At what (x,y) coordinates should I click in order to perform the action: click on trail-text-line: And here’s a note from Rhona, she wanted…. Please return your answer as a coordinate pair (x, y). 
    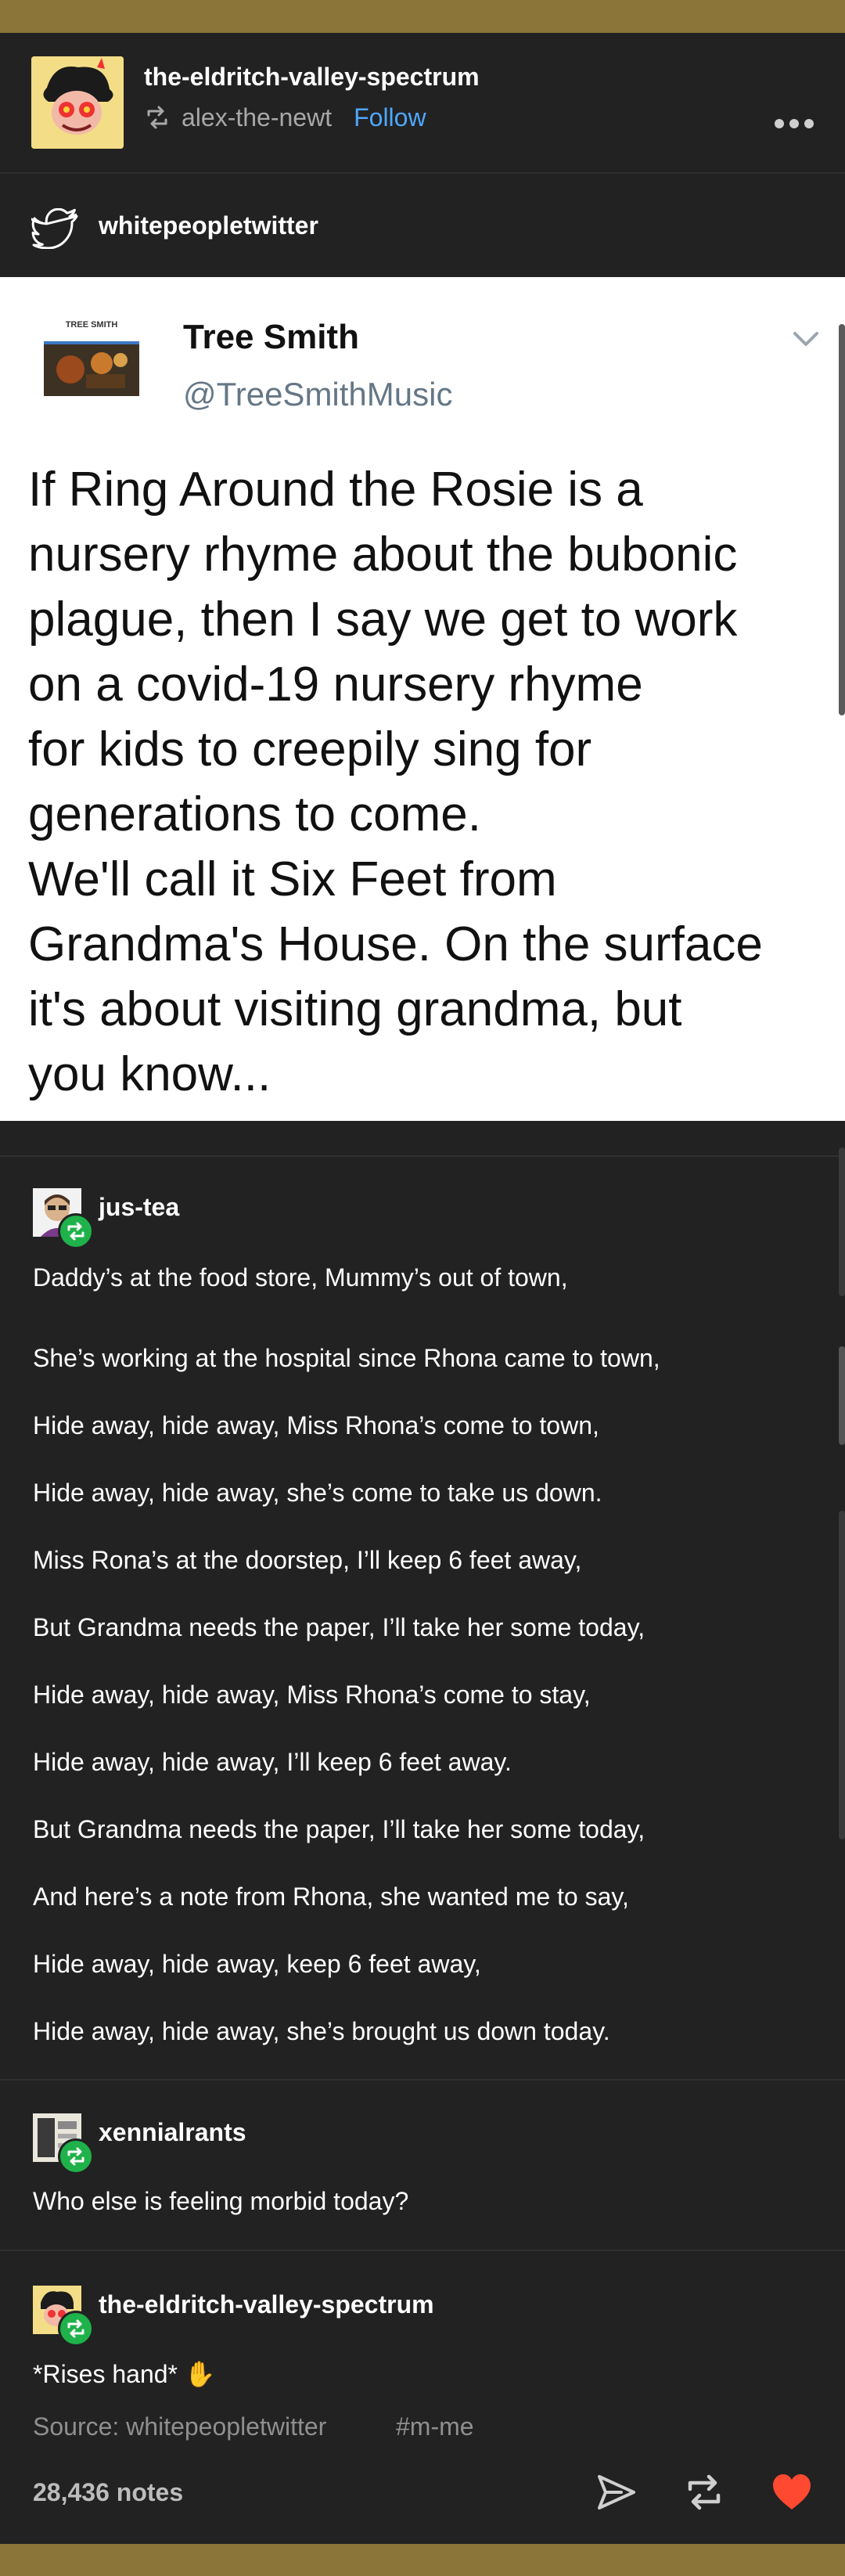
    Looking at the image, I should click on (331, 1896).